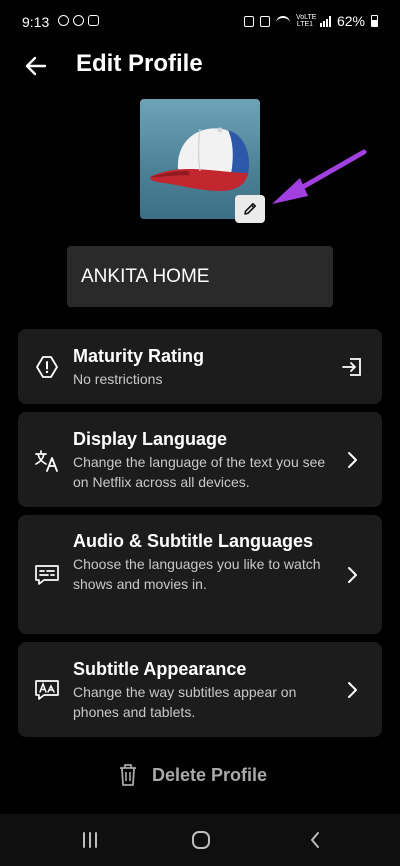  Describe the element at coordinates (193, 541) in the screenshot. I see `audio-subtitle-languages-title: Audio & Subtitle Languages` at that location.